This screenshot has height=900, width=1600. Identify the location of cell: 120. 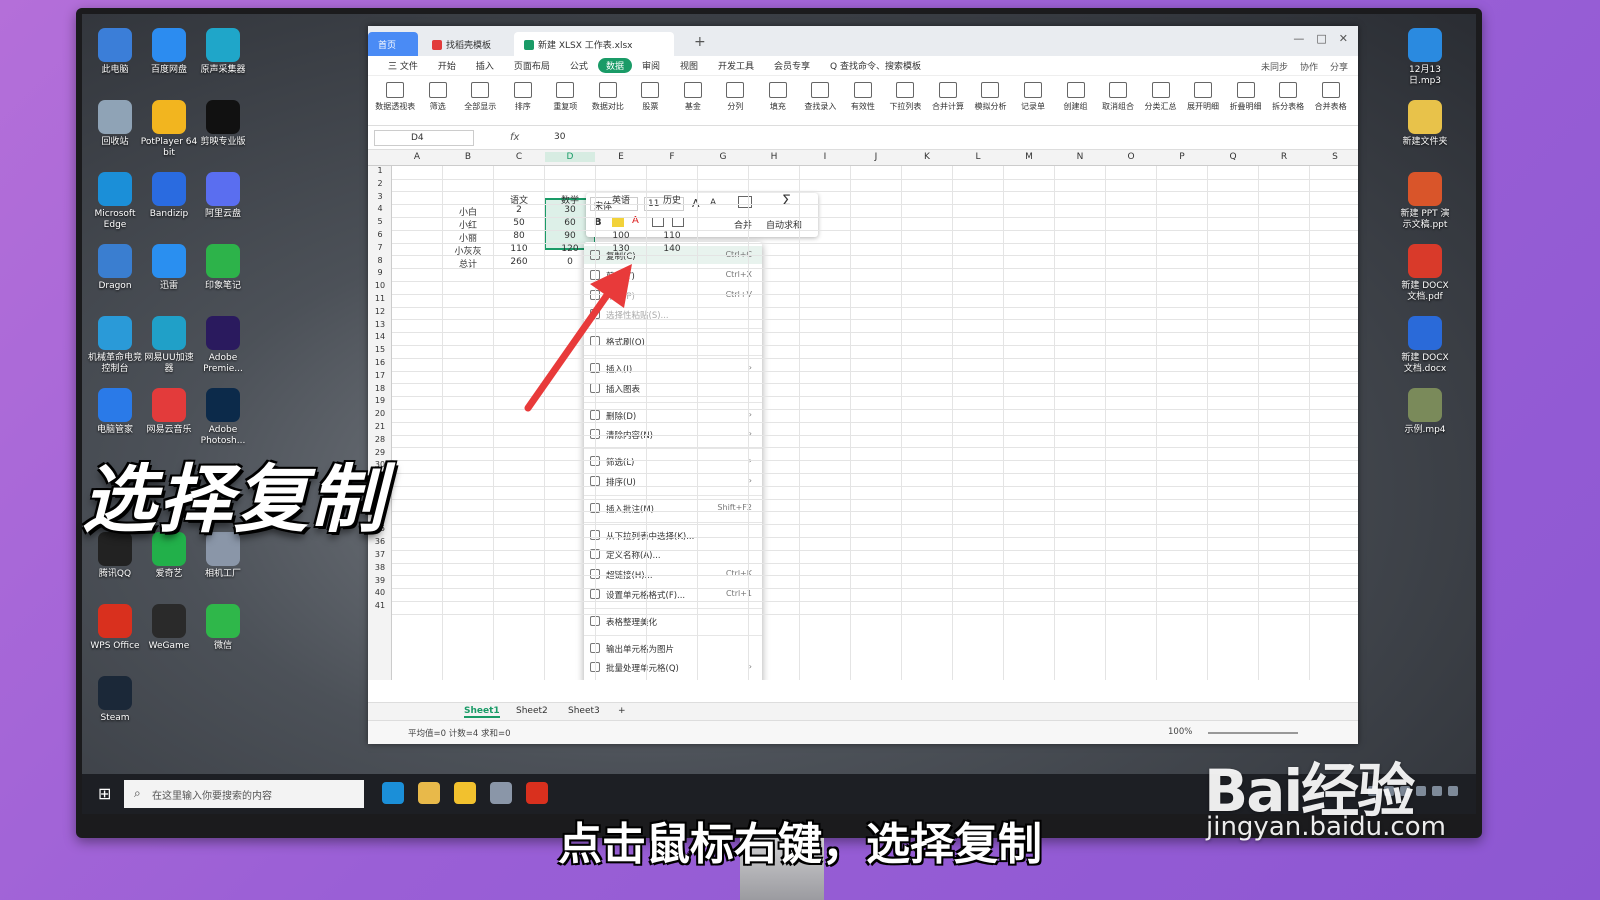
(570, 249).